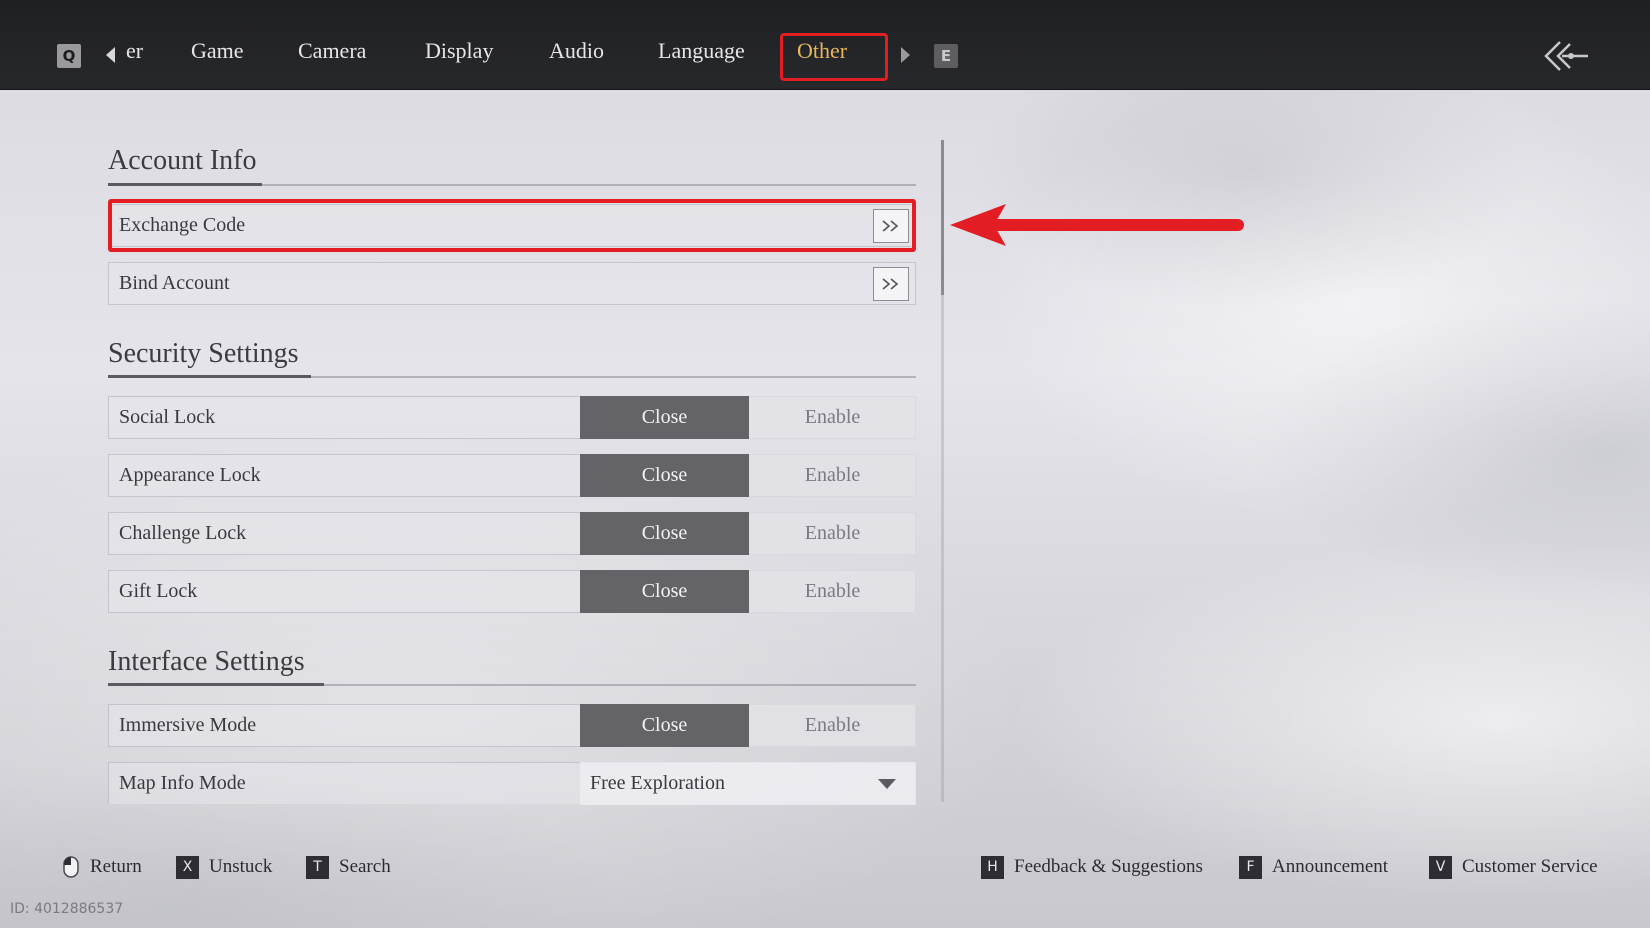  I want to click on gift-lock-enable-option: Enable, so click(832, 591).